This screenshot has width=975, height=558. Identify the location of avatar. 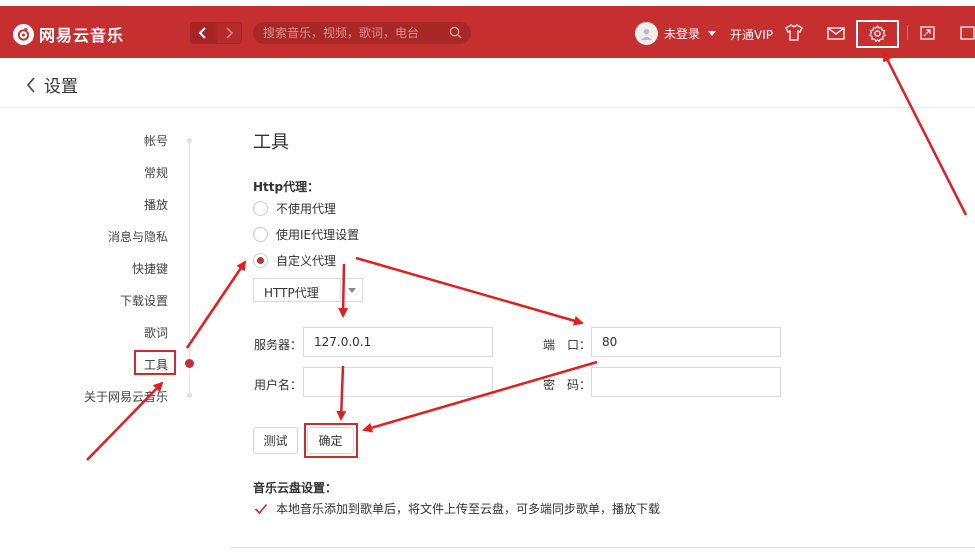
(646, 33).